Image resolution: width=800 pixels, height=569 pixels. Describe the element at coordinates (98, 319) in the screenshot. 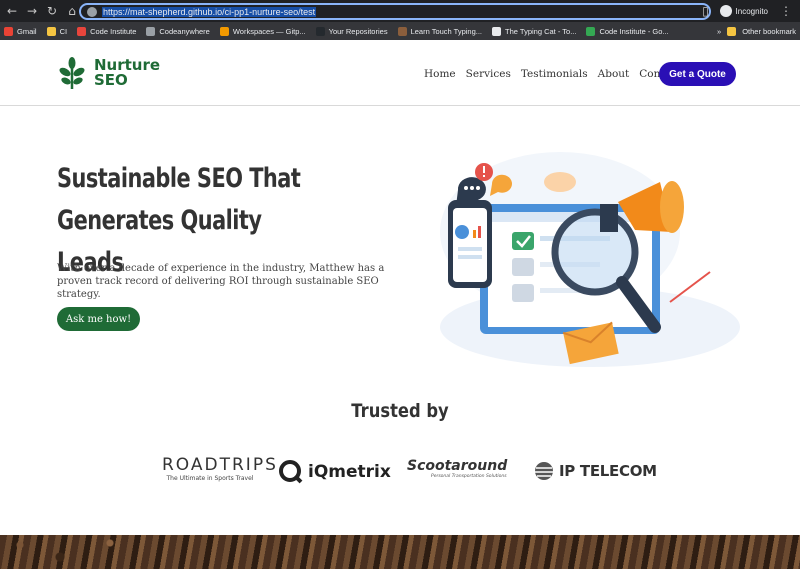

I see `ask-me-how-button: Ask me how!` at that location.